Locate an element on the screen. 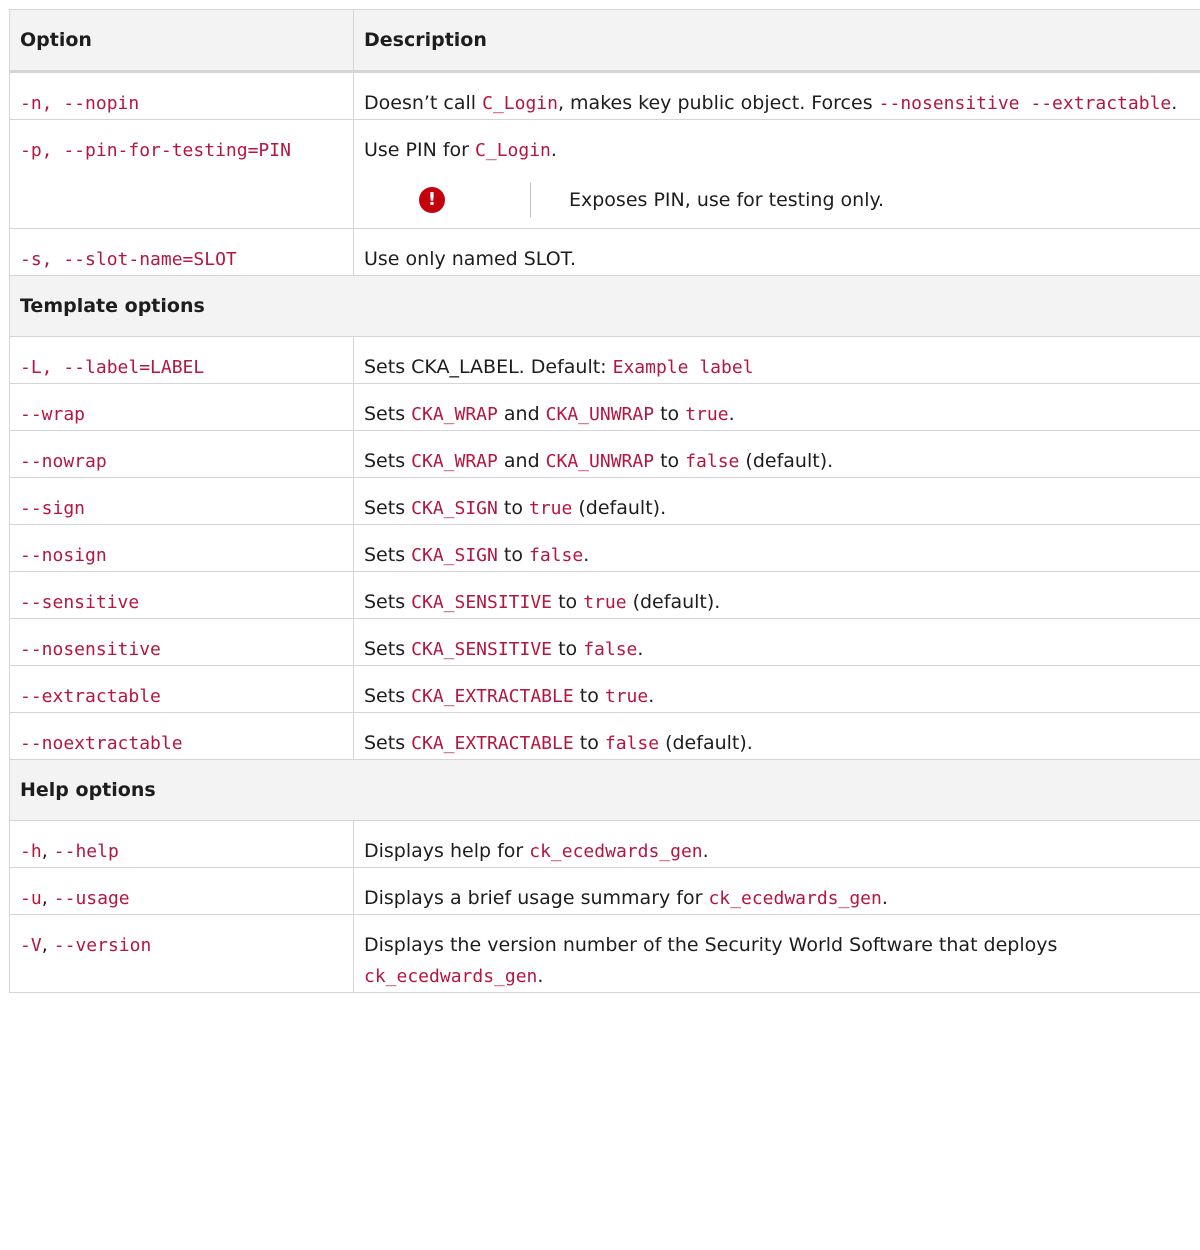 The height and width of the screenshot is (1250, 1200). option-cell: --wrap is located at coordinates (181, 407).